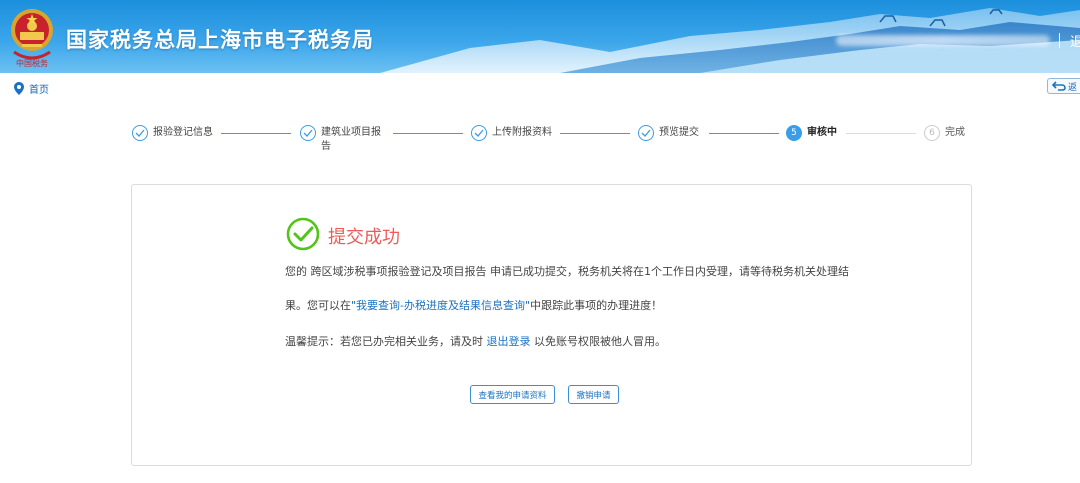 This screenshot has height=483, width=1080. I want to click on query-progress-link: "我要查询-办税进度及结果信息查询", so click(440, 305).